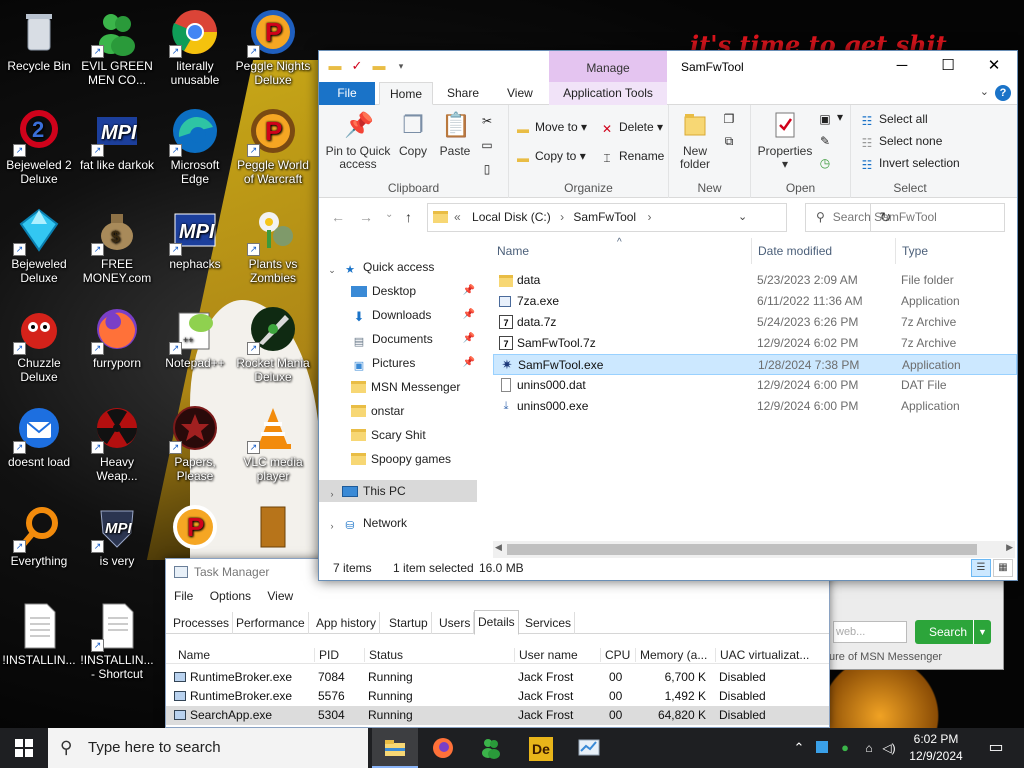 The width and height of the screenshot is (1024, 768). What do you see at coordinates (659, 217) in the screenshot?
I see `address-bar: « Local Disk (C:) › SamFwTool › ⌄ ↻` at bounding box center [659, 217].